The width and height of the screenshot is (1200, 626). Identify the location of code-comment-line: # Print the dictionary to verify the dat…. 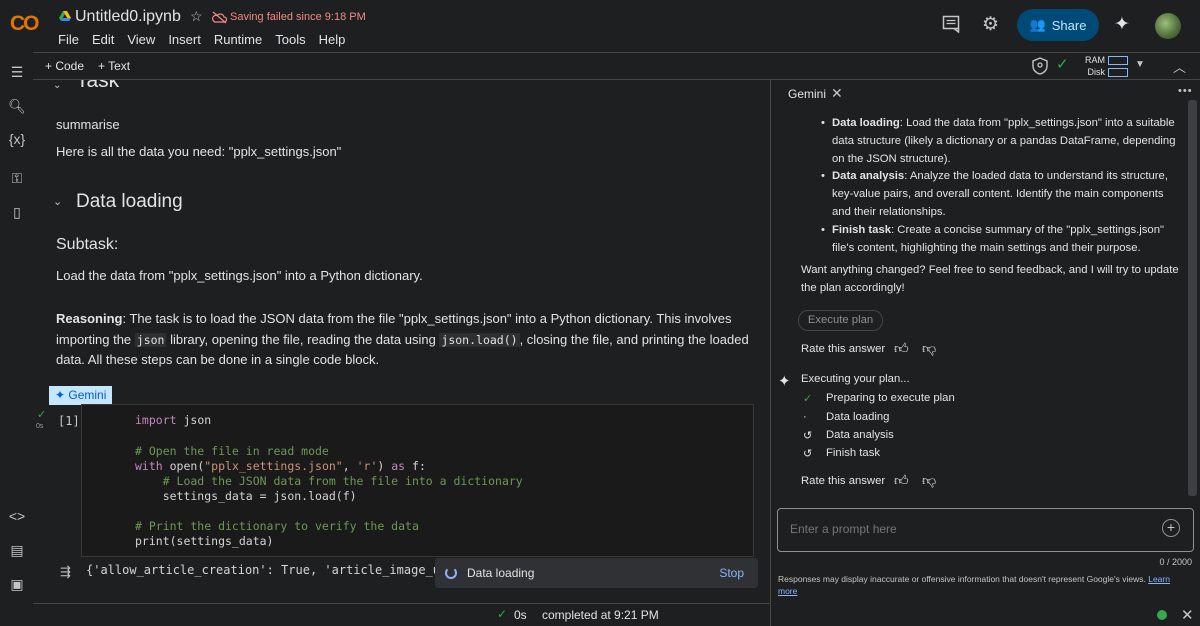
(277, 526).